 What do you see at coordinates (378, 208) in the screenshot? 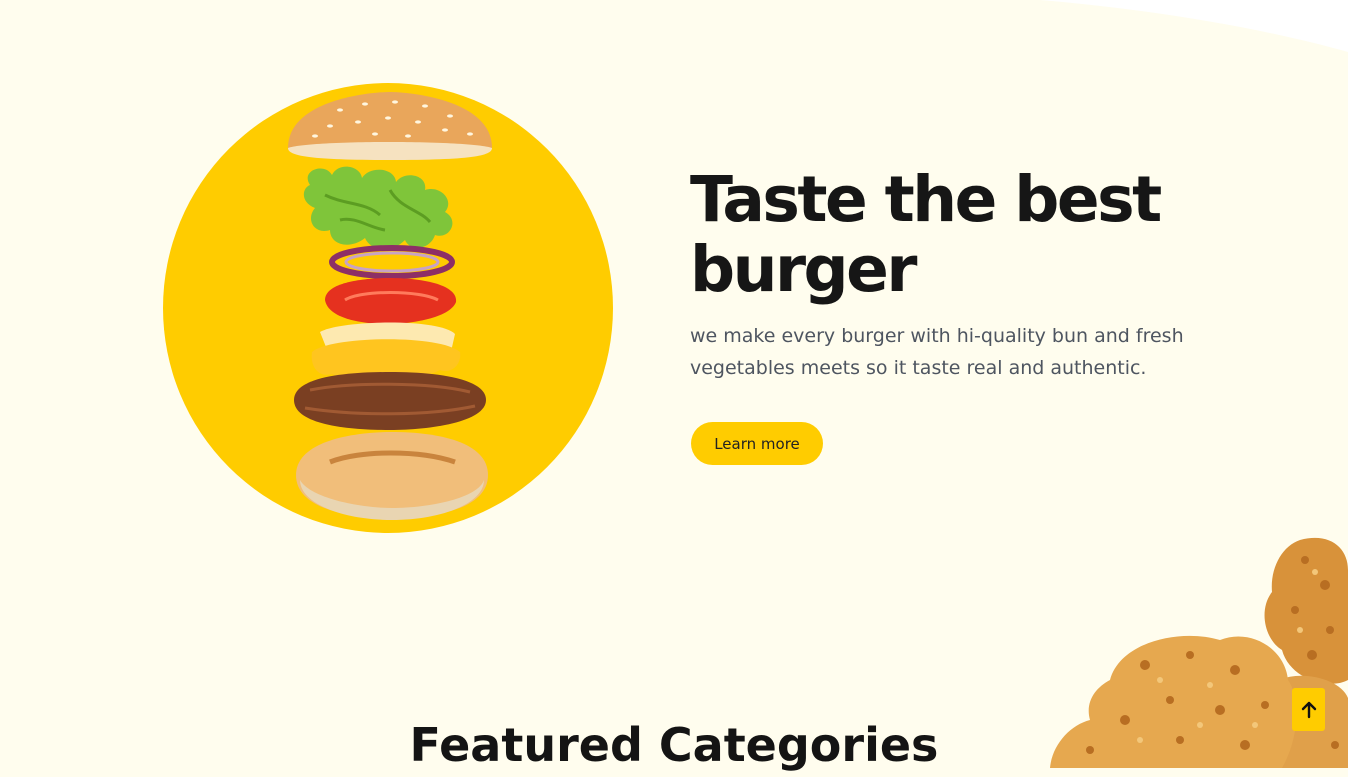
I see `lettuce` at bounding box center [378, 208].